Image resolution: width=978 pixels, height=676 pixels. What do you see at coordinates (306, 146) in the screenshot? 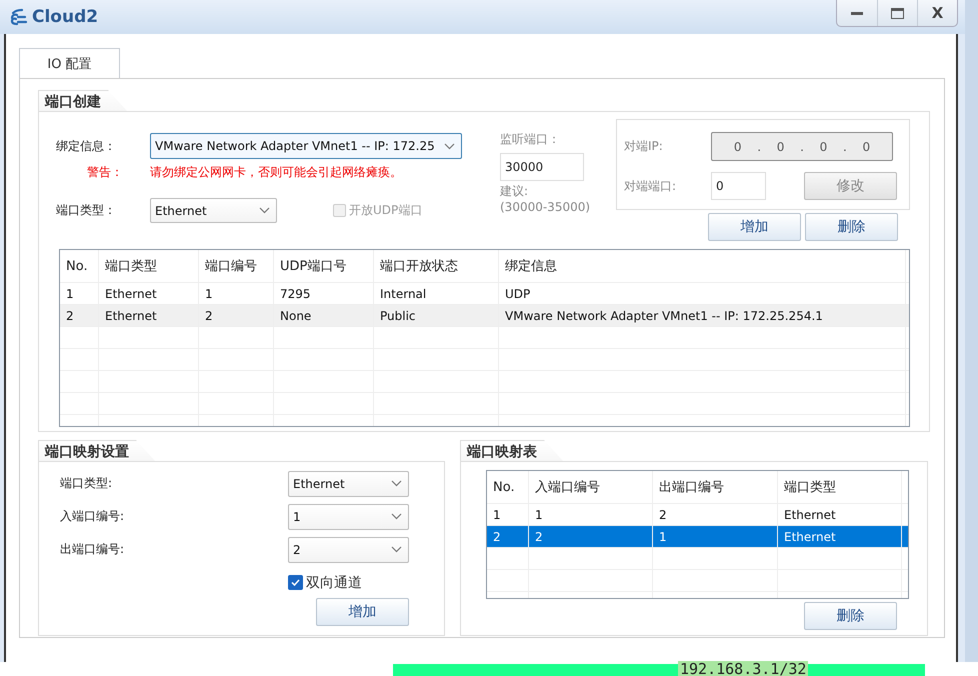
I see `binding-dropdown: VMware Network Adapter VMnet1 -- IP: 172.25` at bounding box center [306, 146].